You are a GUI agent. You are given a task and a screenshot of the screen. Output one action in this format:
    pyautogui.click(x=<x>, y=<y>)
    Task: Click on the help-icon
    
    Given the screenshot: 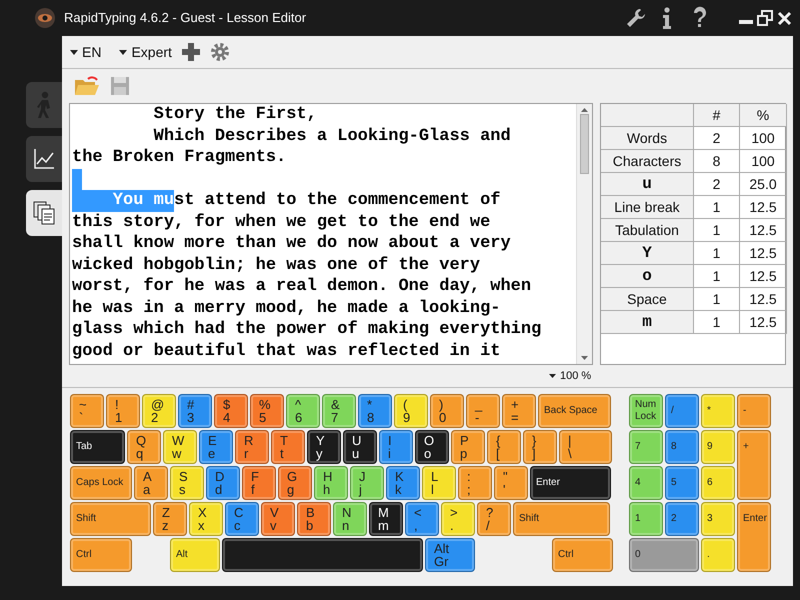 What is the action you would take?
    pyautogui.click(x=700, y=18)
    